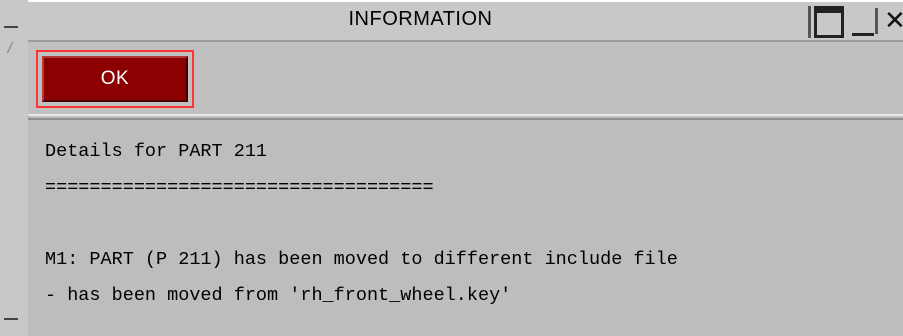 The width and height of the screenshot is (903, 336). What do you see at coordinates (893, 22) in the screenshot?
I see `close-icon: ✕` at bounding box center [893, 22].